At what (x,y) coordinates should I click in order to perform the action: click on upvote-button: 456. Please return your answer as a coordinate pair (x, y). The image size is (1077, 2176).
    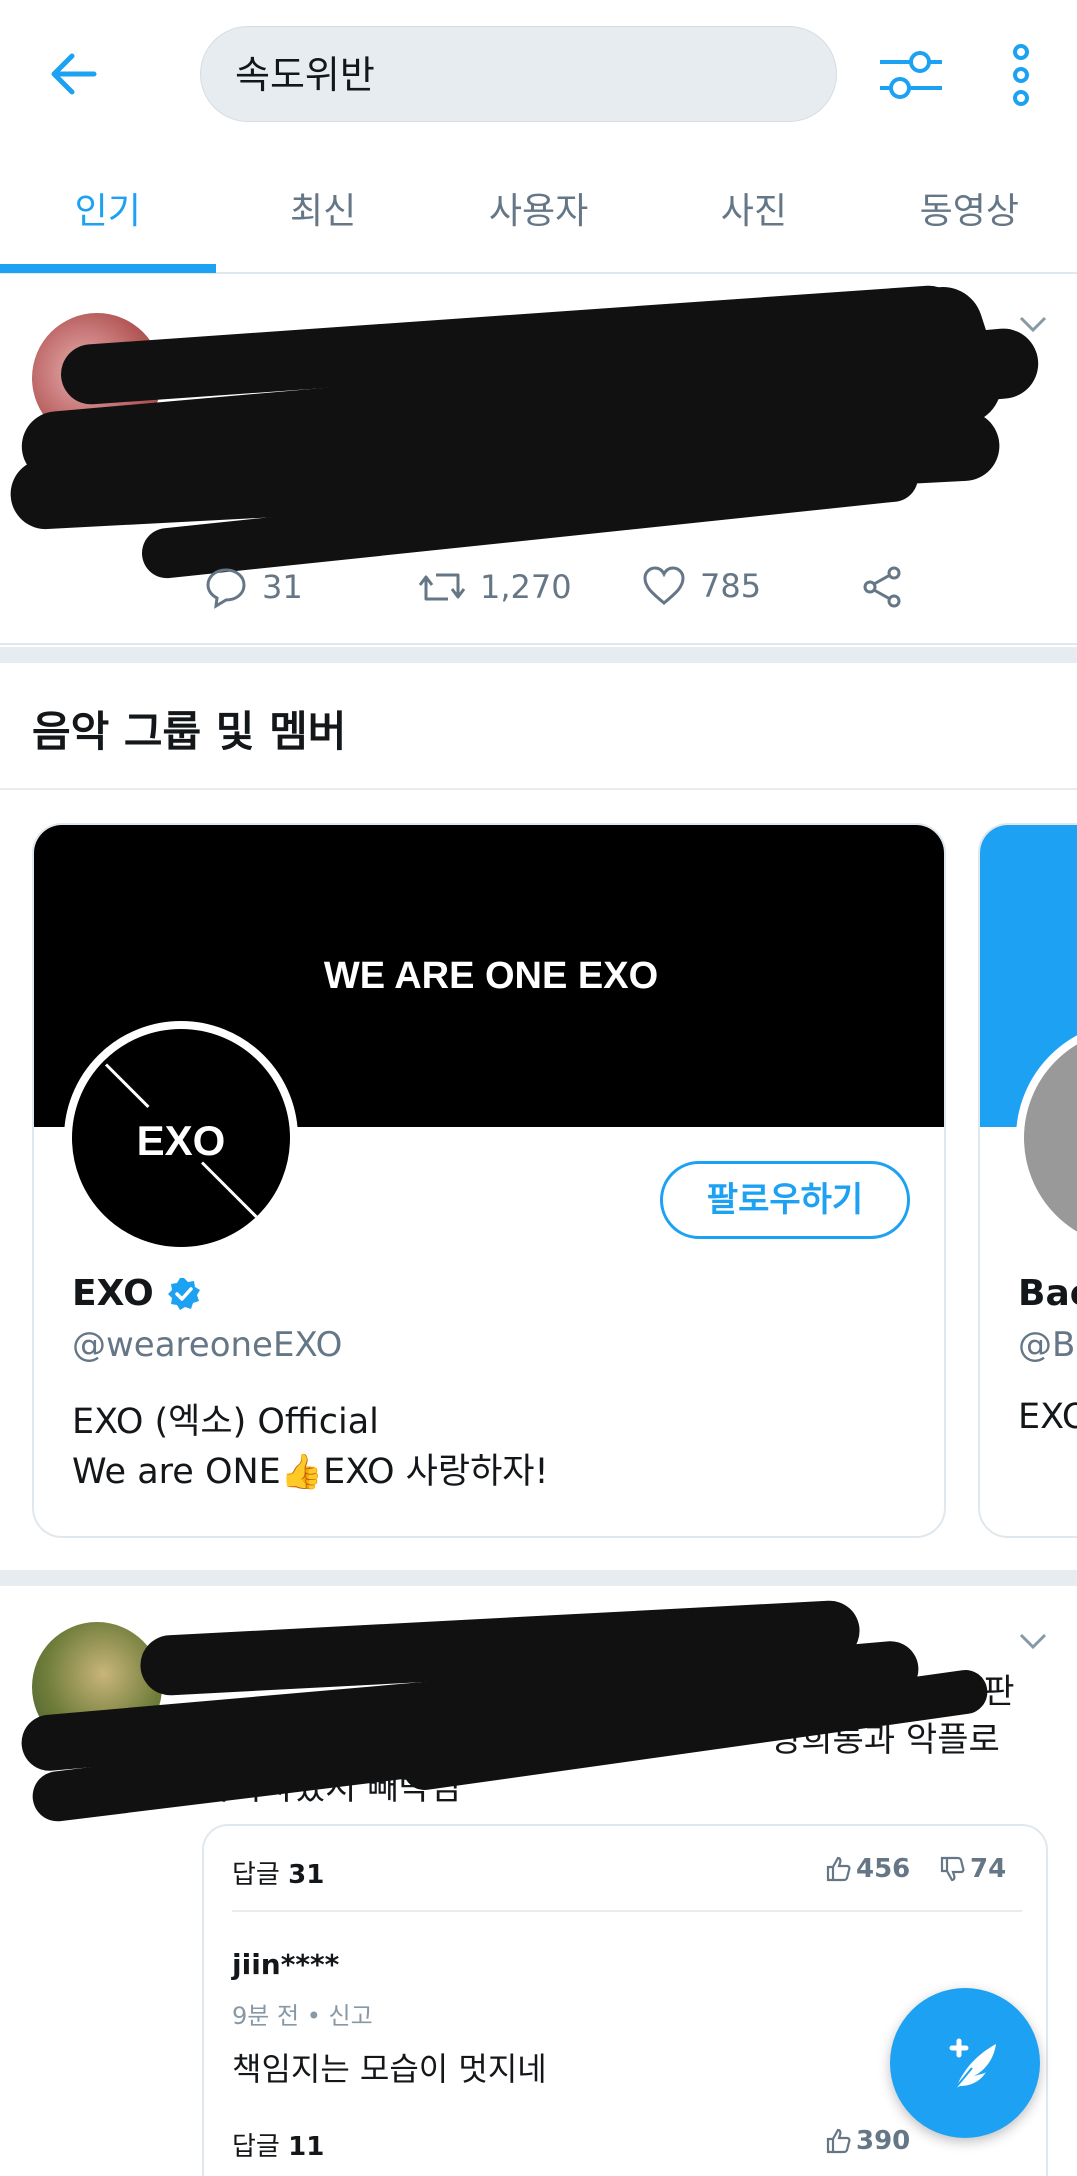
    Looking at the image, I should click on (867, 1869).